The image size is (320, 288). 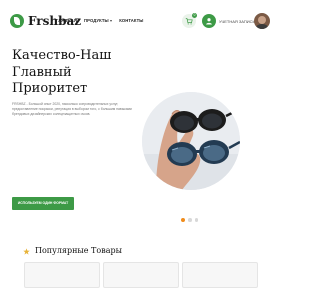 I want to click on cart-icon, so click(x=189, y=21).